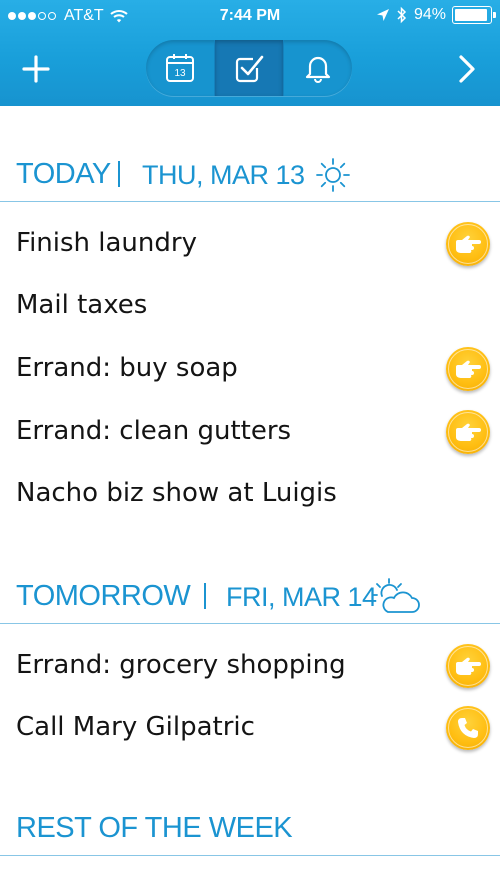 The image size is (500, 888). I want to click on tomorrow-date: FRI, MAR 14, so click(301, 597).